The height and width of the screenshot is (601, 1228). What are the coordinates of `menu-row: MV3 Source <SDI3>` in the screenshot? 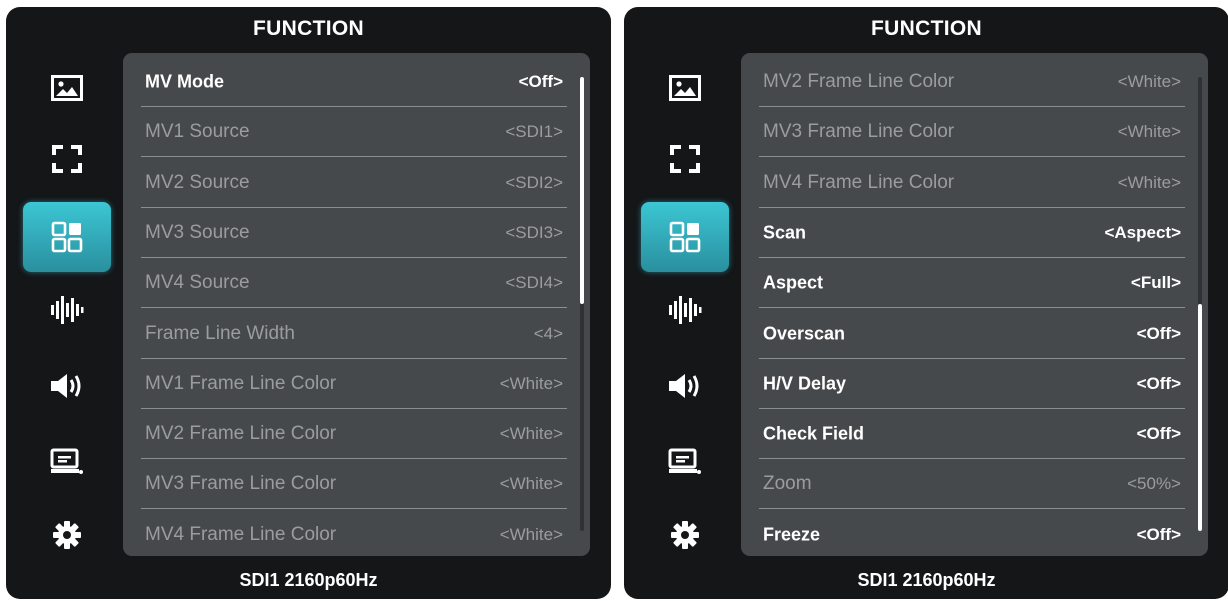 It's located at (345, 233).